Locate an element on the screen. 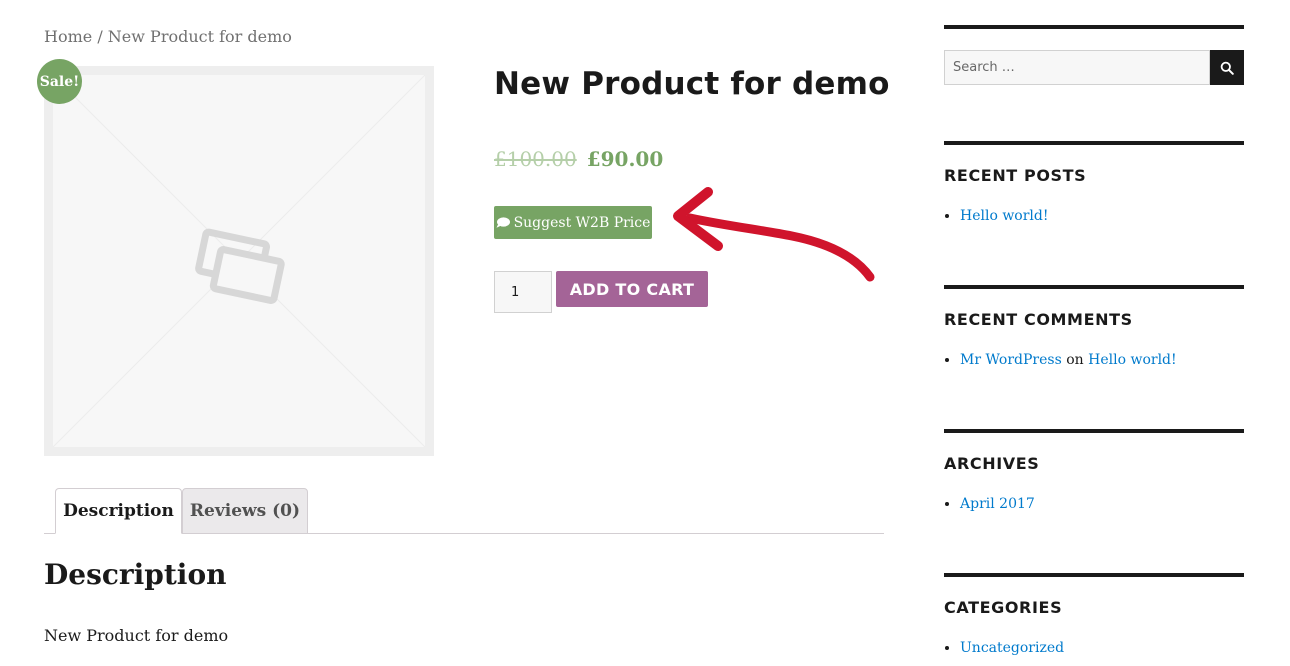 The image size is (1290, 666). annotation-arrow-icon is located at coordinates (774, 234).